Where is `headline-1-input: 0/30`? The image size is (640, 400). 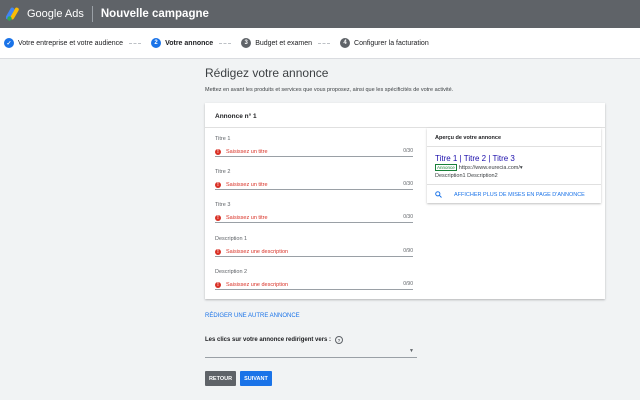
headline-1-input: 0/30 is located at coordinates (314, 150).